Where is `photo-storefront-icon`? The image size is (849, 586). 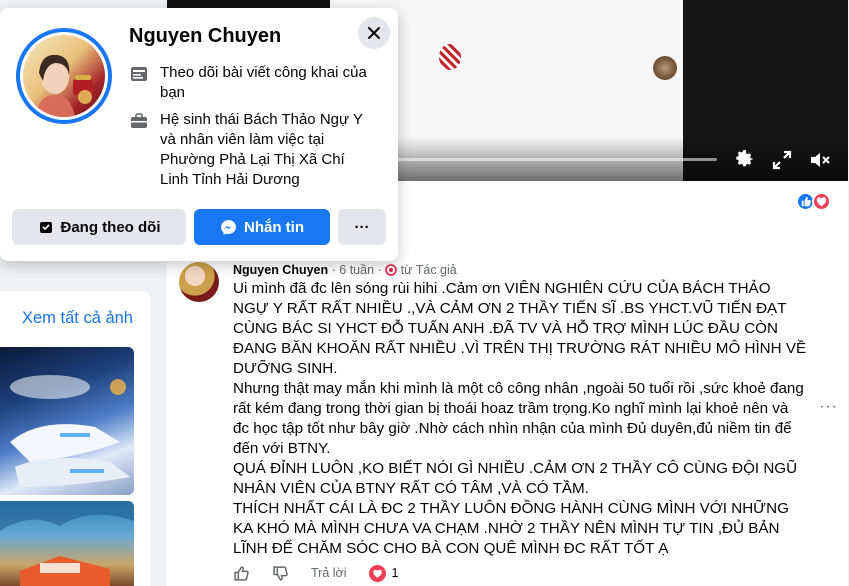 photo-storefront-icon is located at coordinates (67, 543).